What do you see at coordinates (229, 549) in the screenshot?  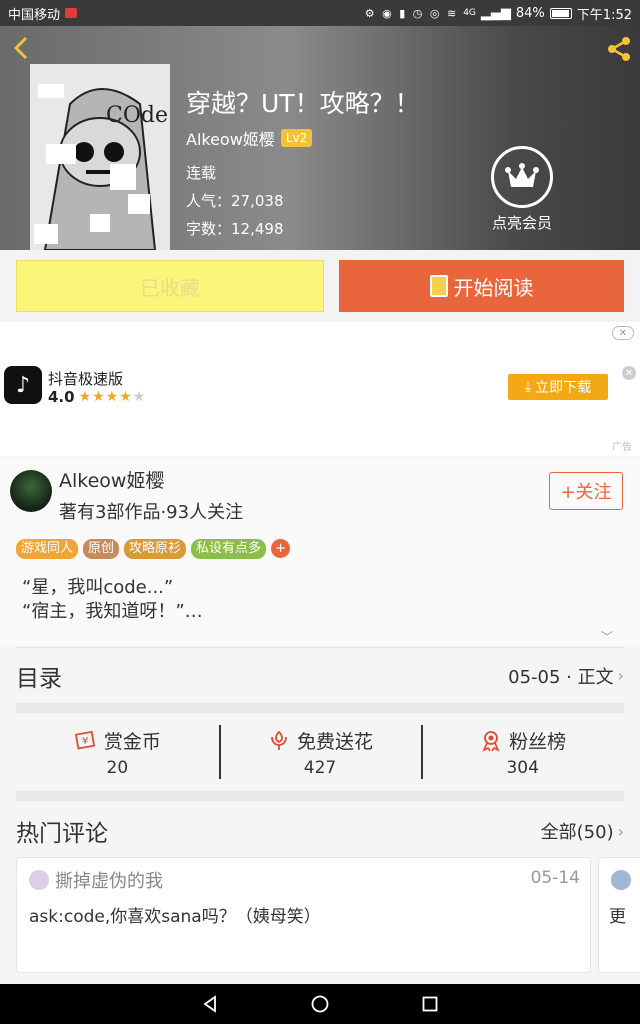 I see `tag-item: 私设有点多` at bounding box center [229, 549].